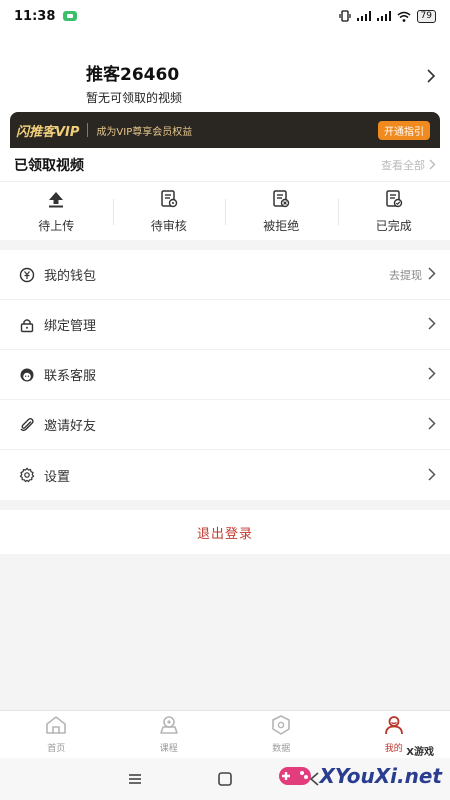  Describe the element at coordinates (27, 325) in the screenshot. I see `lock-icon` at that location.